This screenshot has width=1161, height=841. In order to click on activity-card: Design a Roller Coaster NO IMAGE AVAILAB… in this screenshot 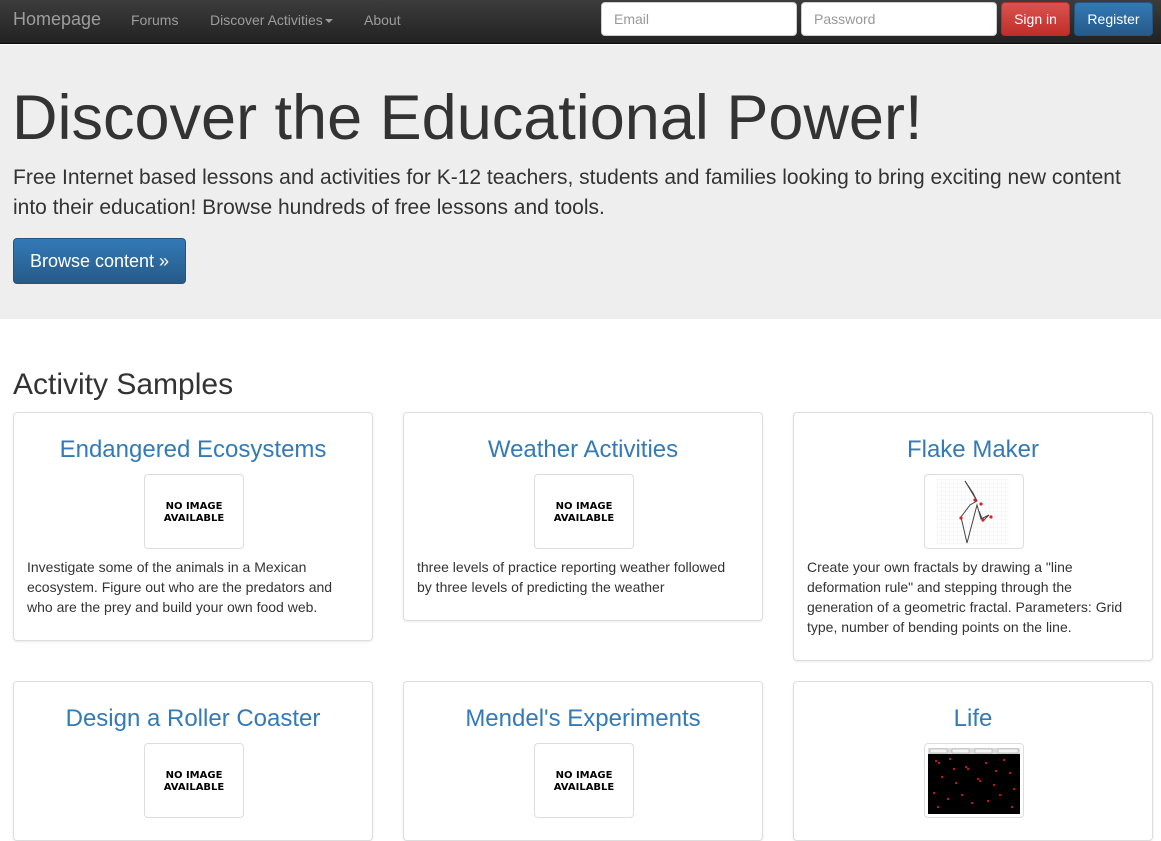, I will do `click(193, 761)`.